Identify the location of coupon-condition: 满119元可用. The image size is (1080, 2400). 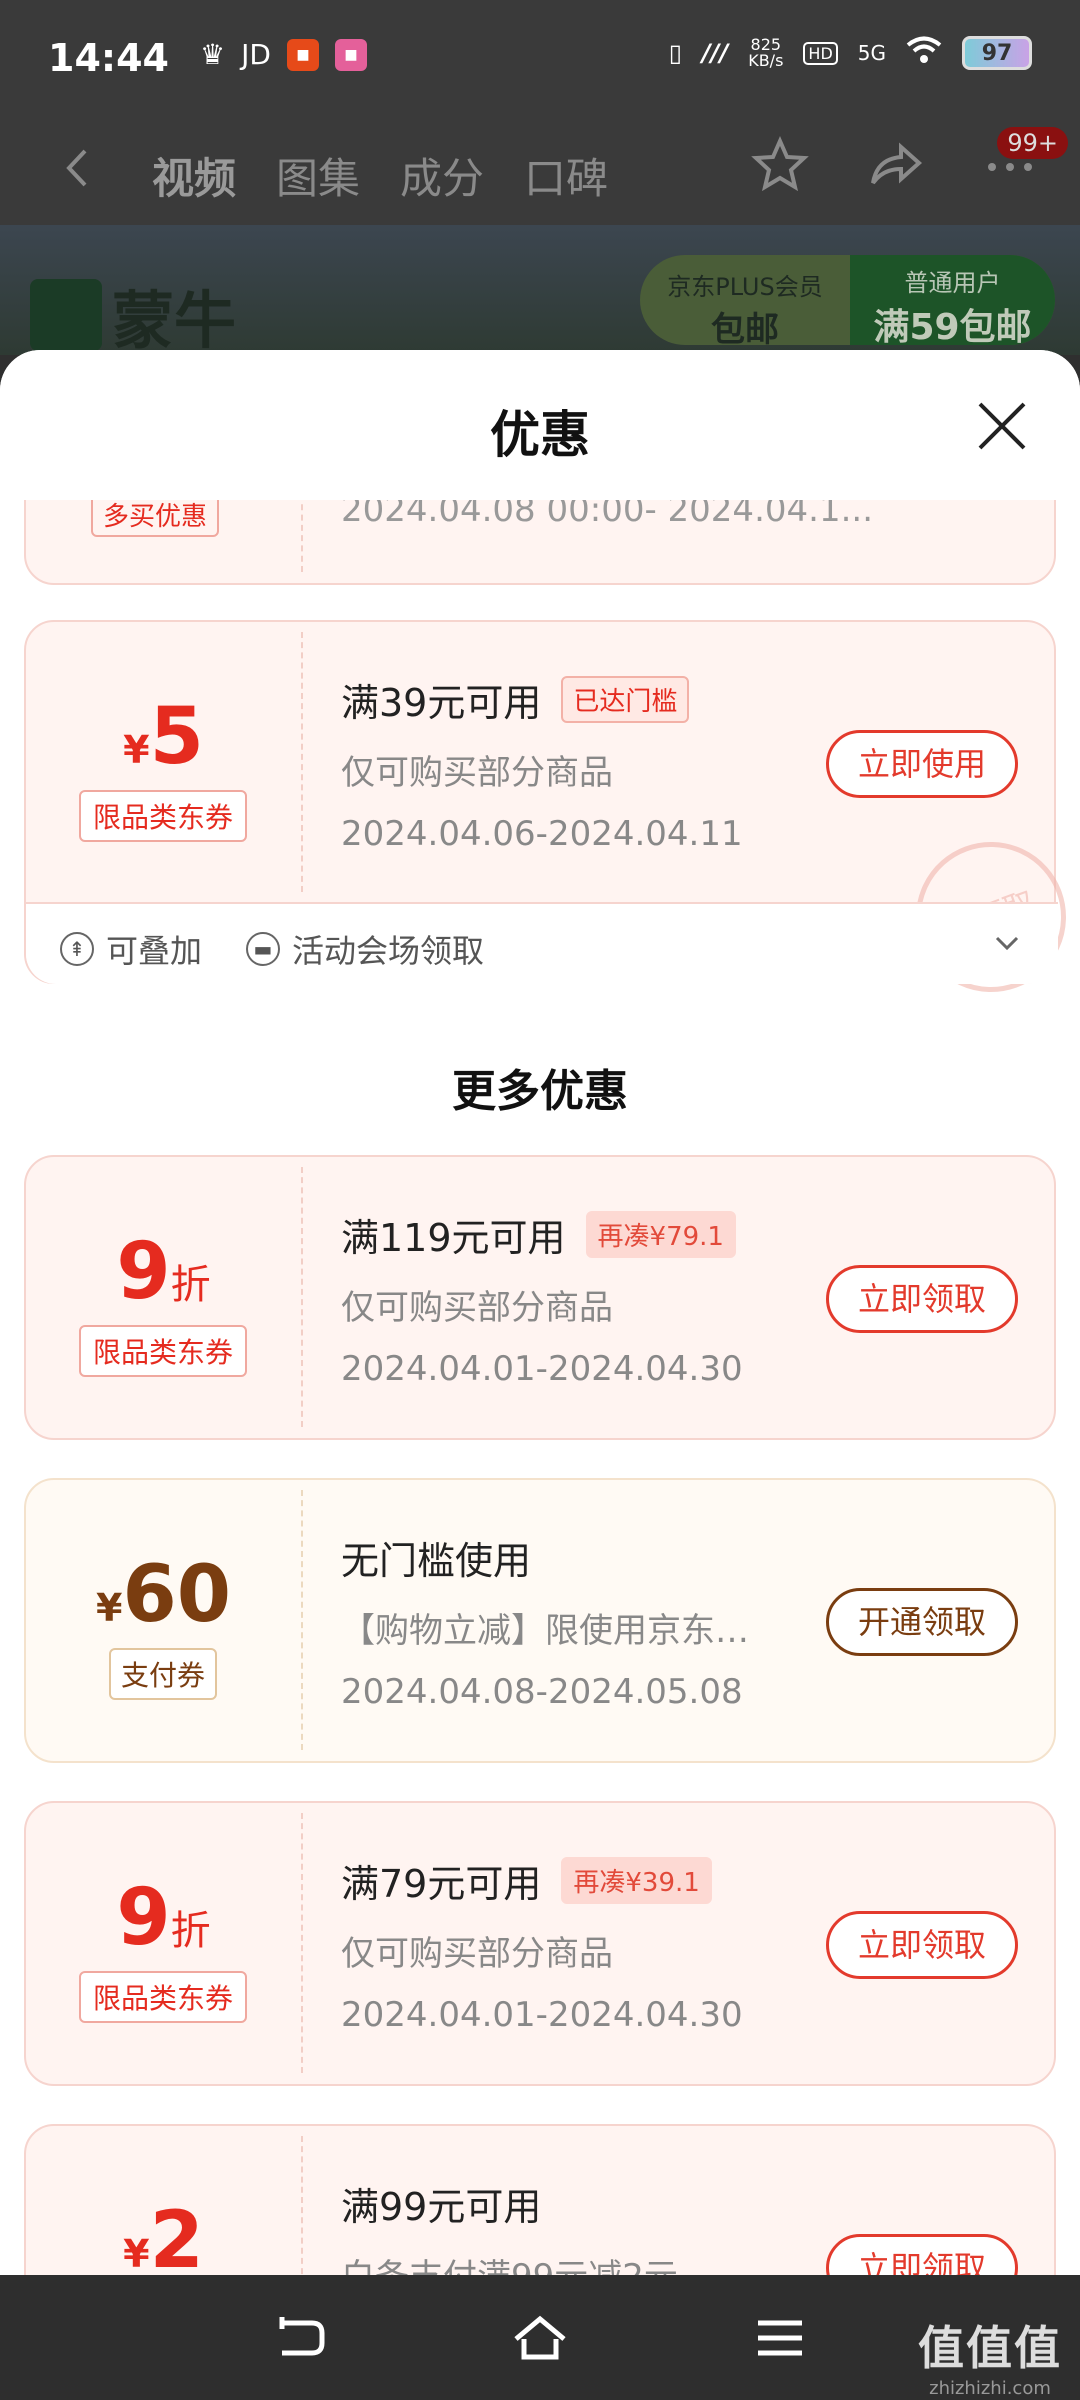
(453, 1238).